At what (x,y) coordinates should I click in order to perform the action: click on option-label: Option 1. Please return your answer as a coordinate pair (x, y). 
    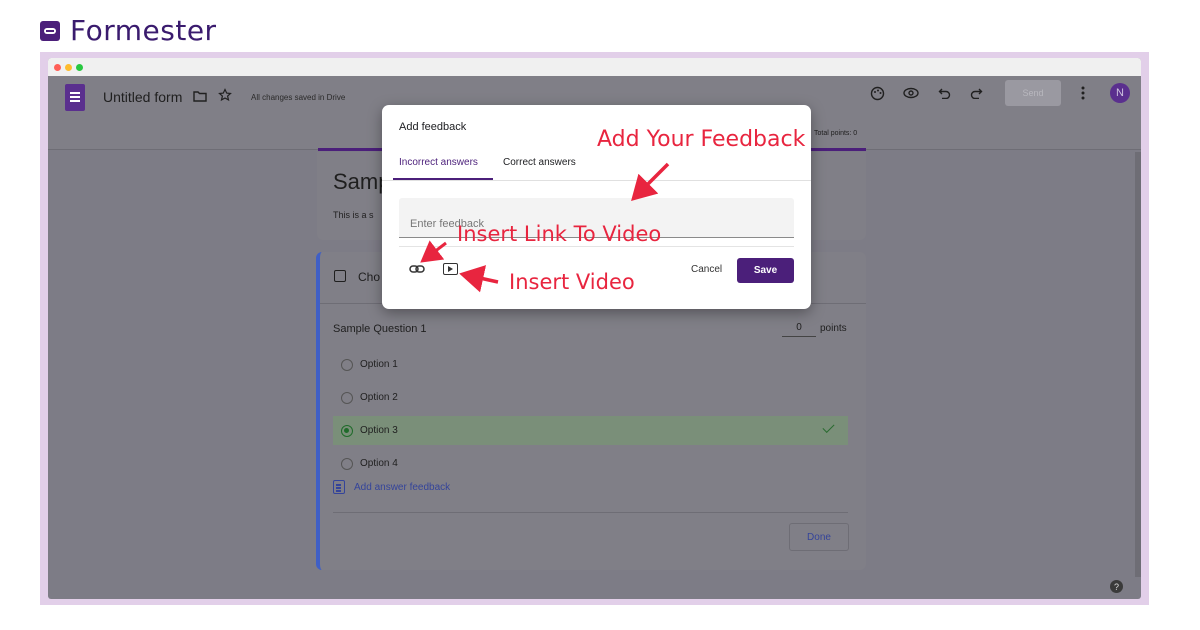
    Looking at the image, I should click on (379, 364).